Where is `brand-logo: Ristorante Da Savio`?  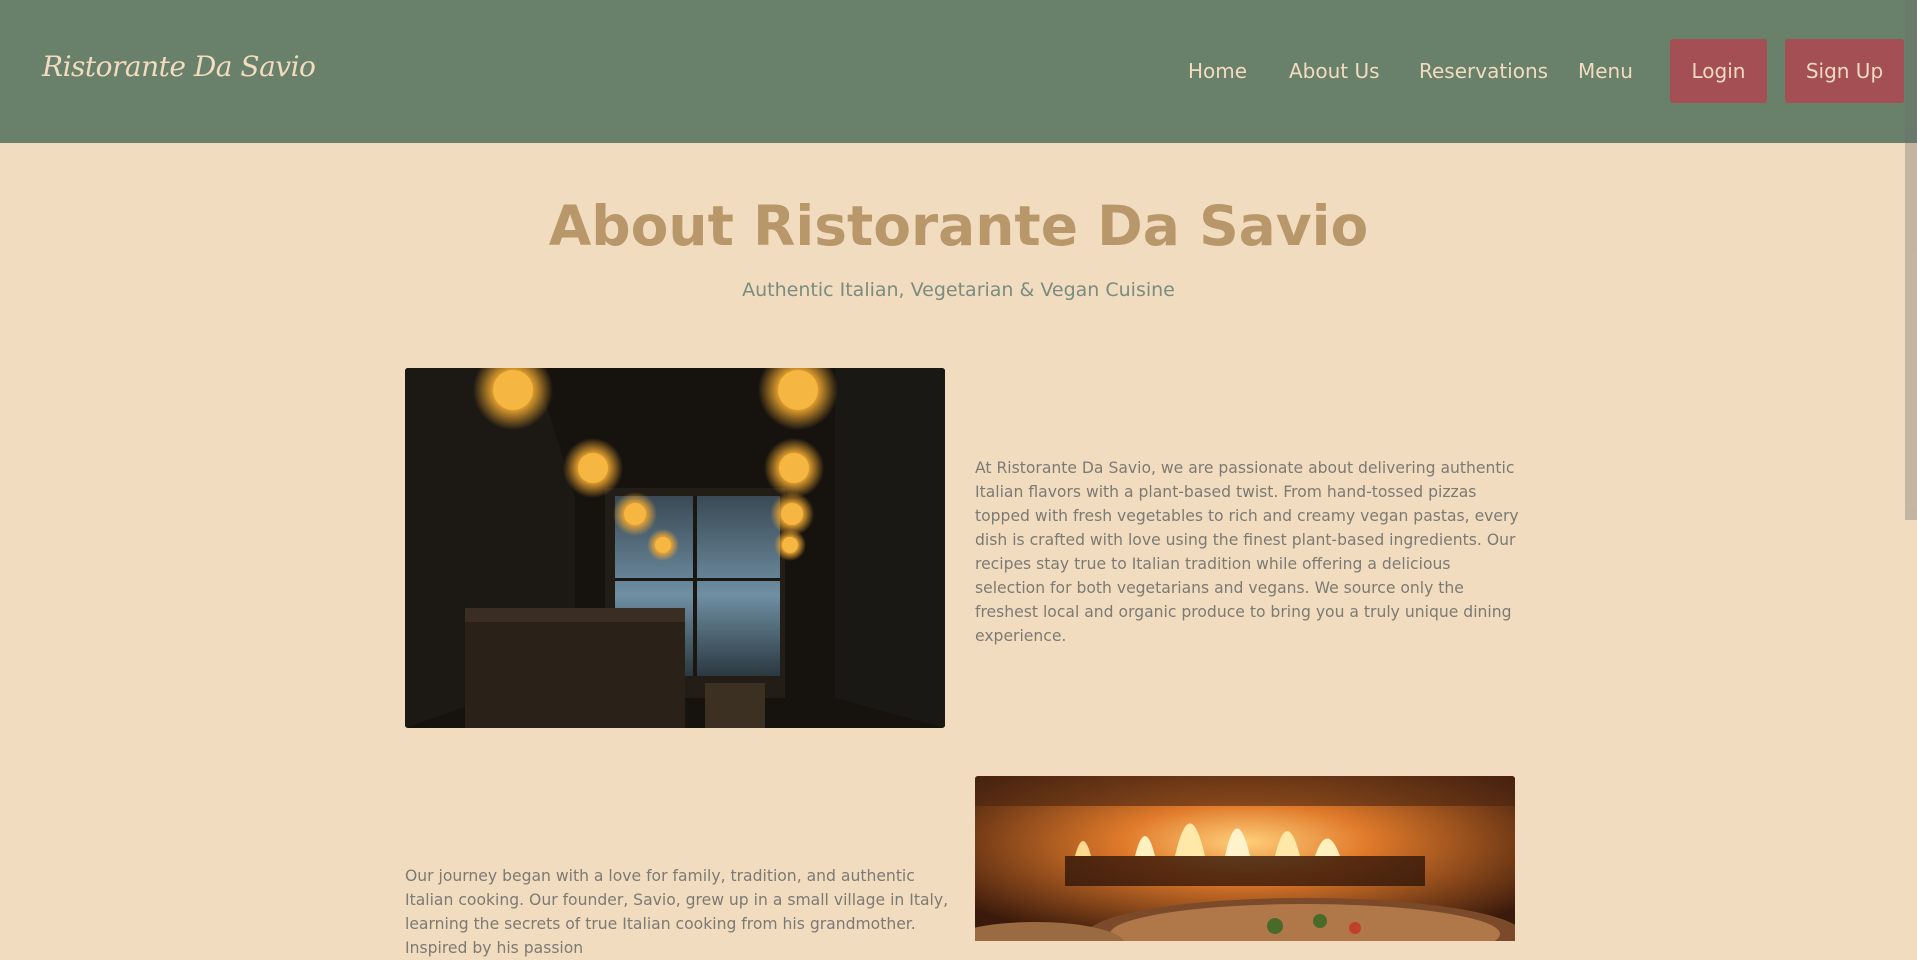
brand-logo: Ristorante Da Savio is located at coordinates (179, 66).